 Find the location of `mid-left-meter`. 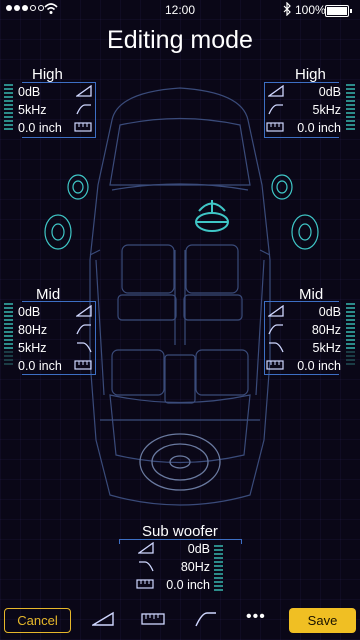

mid-left-meter is located at coordinates (8, 335).